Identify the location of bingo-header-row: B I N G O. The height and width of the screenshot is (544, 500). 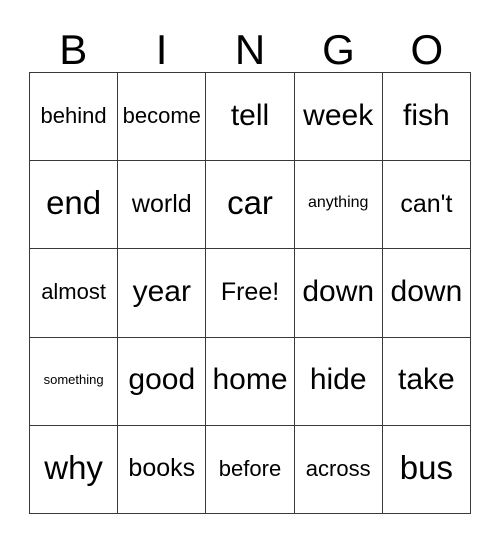
(250, 46).